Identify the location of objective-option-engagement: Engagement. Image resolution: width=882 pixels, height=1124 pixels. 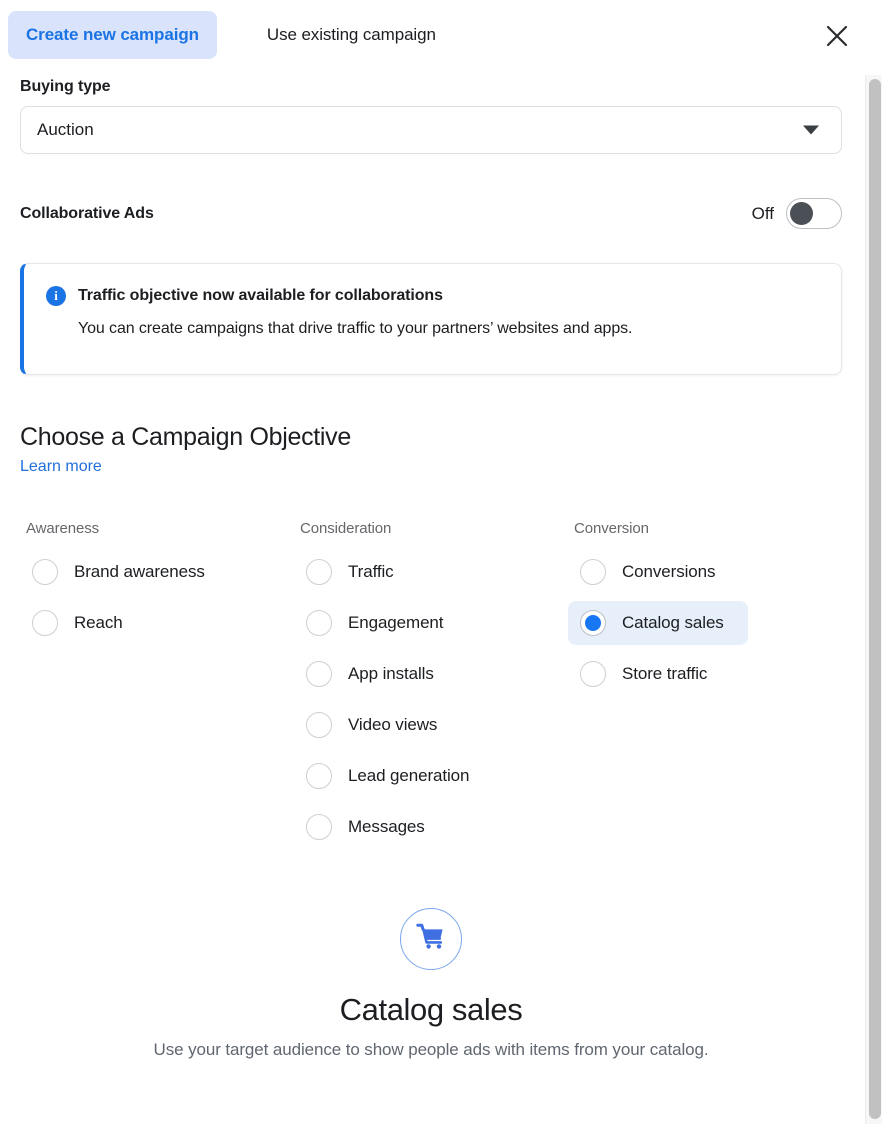
(384, 623).